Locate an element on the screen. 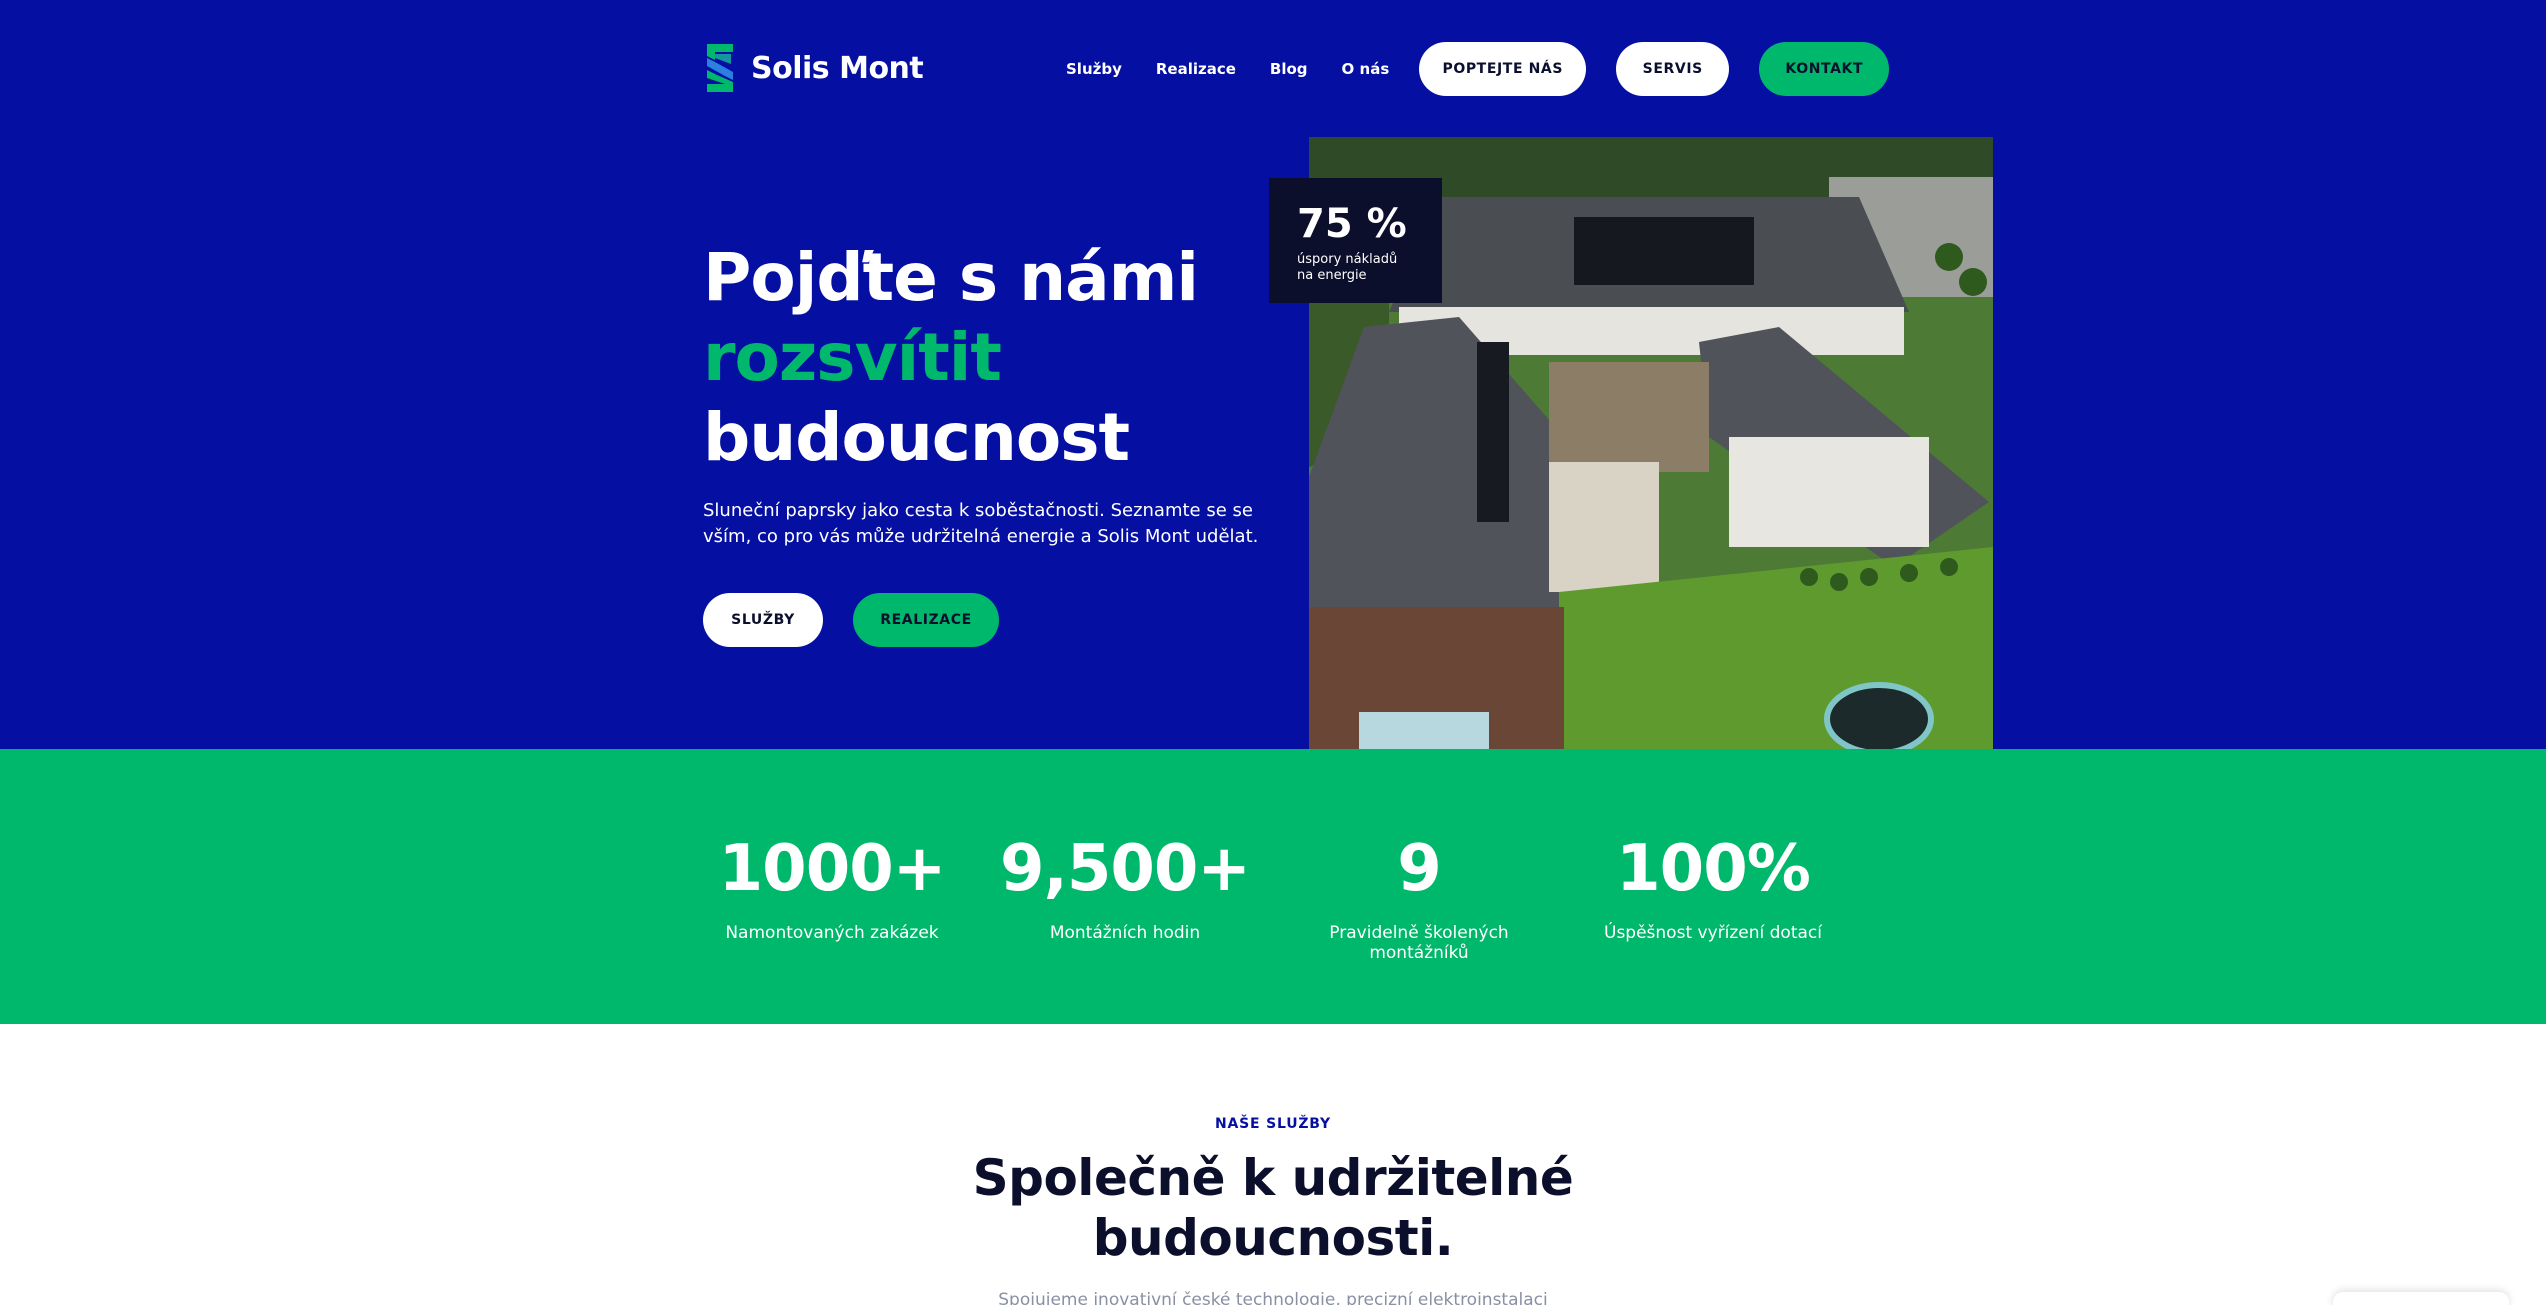 This screenshot has width=2546, height=1305. stat-item: 1000+ Namontovaných zakázek is located at coordinates (832, 886).